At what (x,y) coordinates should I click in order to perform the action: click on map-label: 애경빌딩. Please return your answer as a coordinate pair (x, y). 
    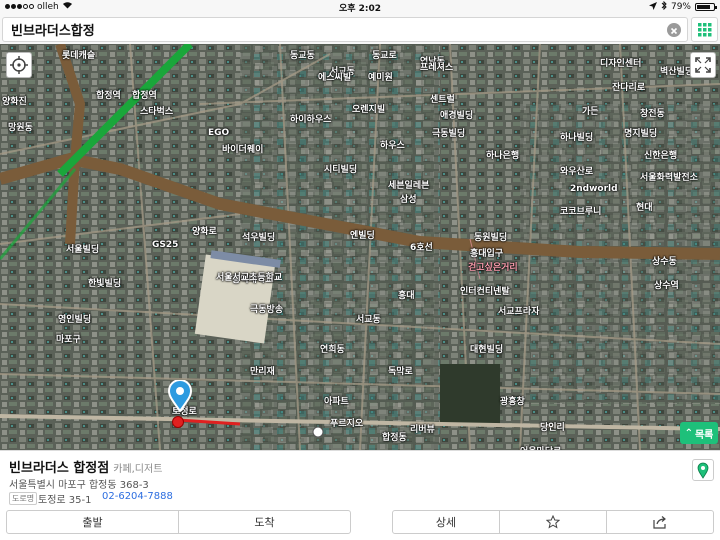
    Looking at the image, I should click on (457, 116).